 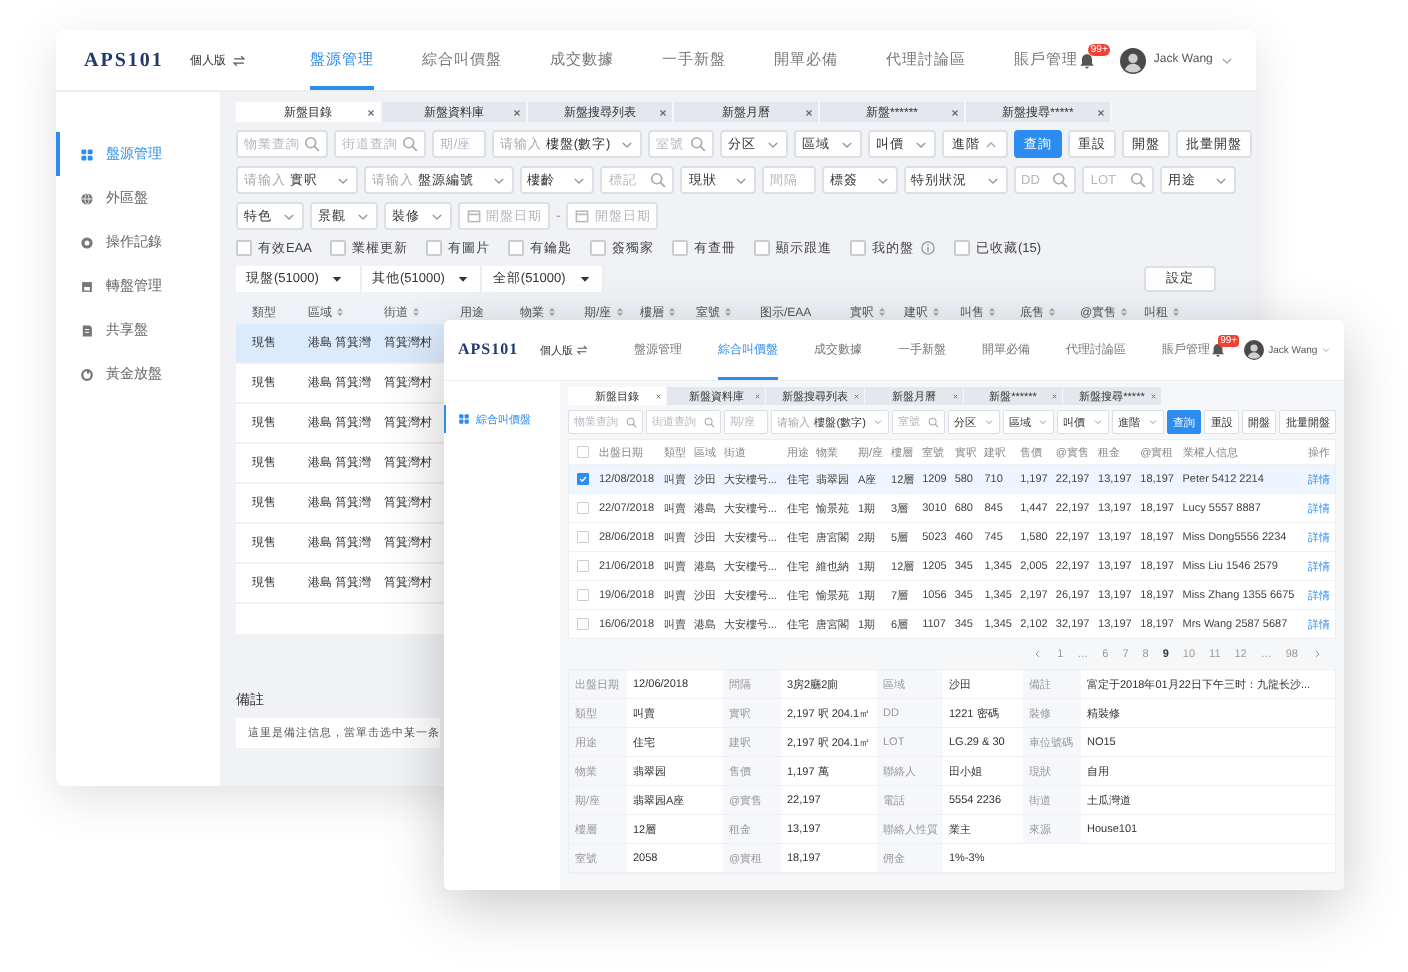 I want to click on bell-icon, so click(x=1086, y=60).